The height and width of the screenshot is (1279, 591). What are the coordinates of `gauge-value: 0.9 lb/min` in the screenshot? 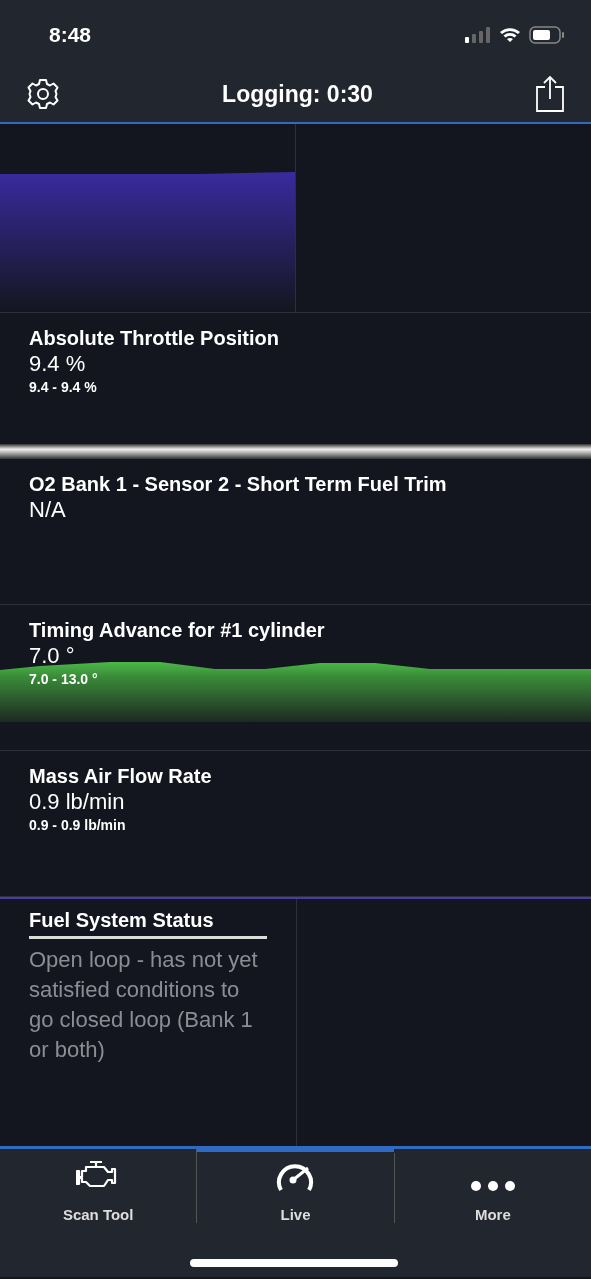 It's located at (77, 802).